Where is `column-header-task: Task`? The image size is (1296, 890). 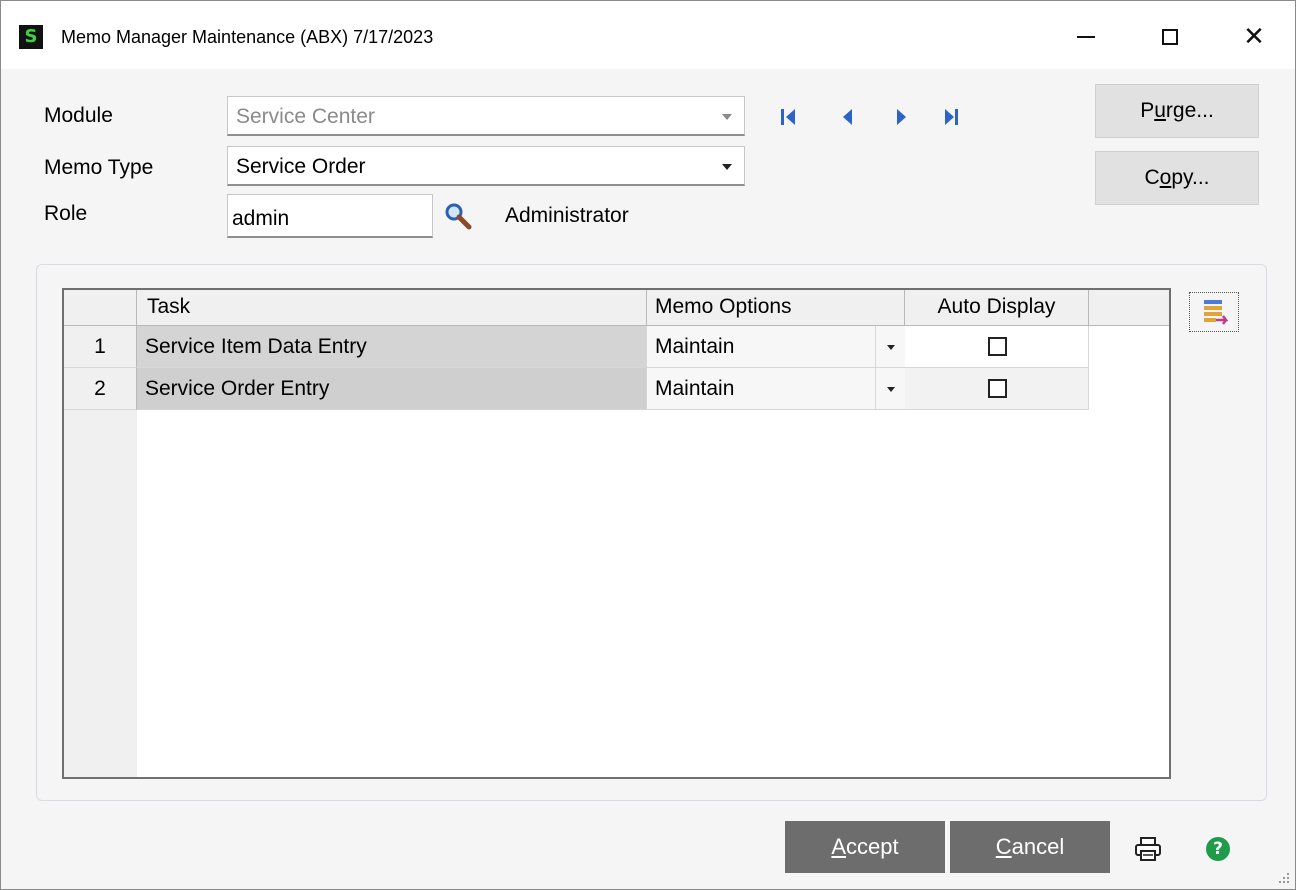
column-header-task: Task is located at coordinates (392, 308).